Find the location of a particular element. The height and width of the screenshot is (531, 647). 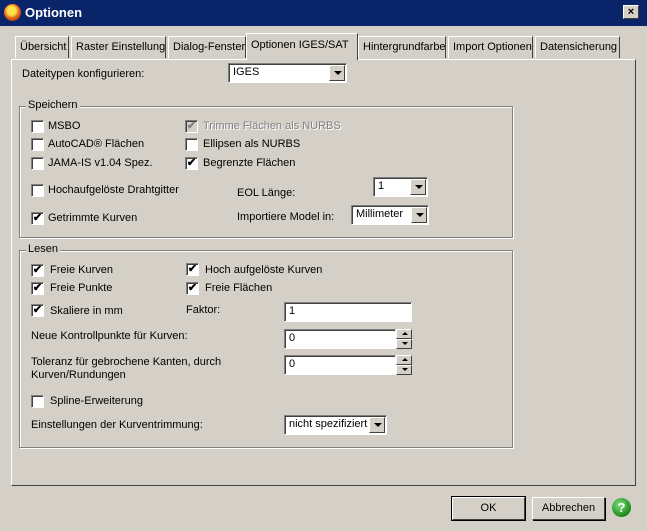

free-curves-label: Freie Kurven is located at coordinates (81, 270).